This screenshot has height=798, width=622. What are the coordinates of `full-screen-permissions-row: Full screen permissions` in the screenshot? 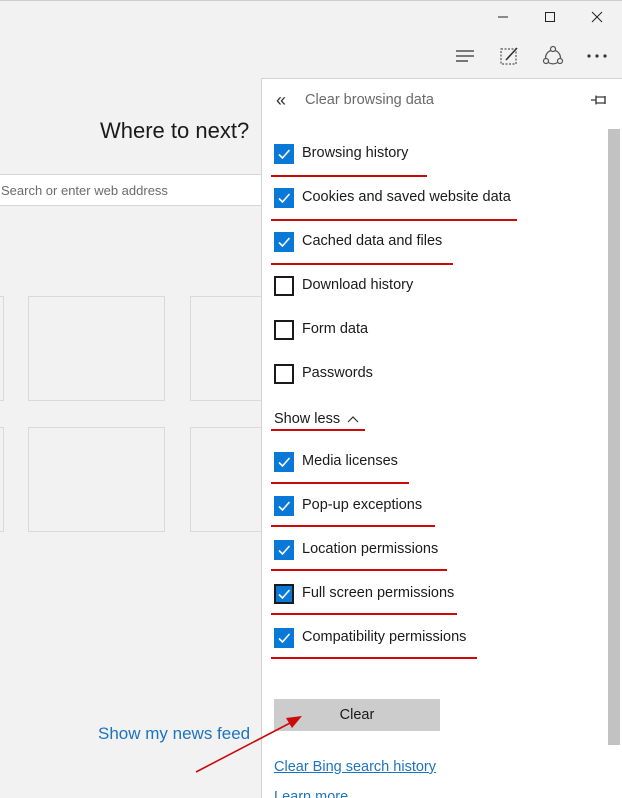 It's located at (423, 594).